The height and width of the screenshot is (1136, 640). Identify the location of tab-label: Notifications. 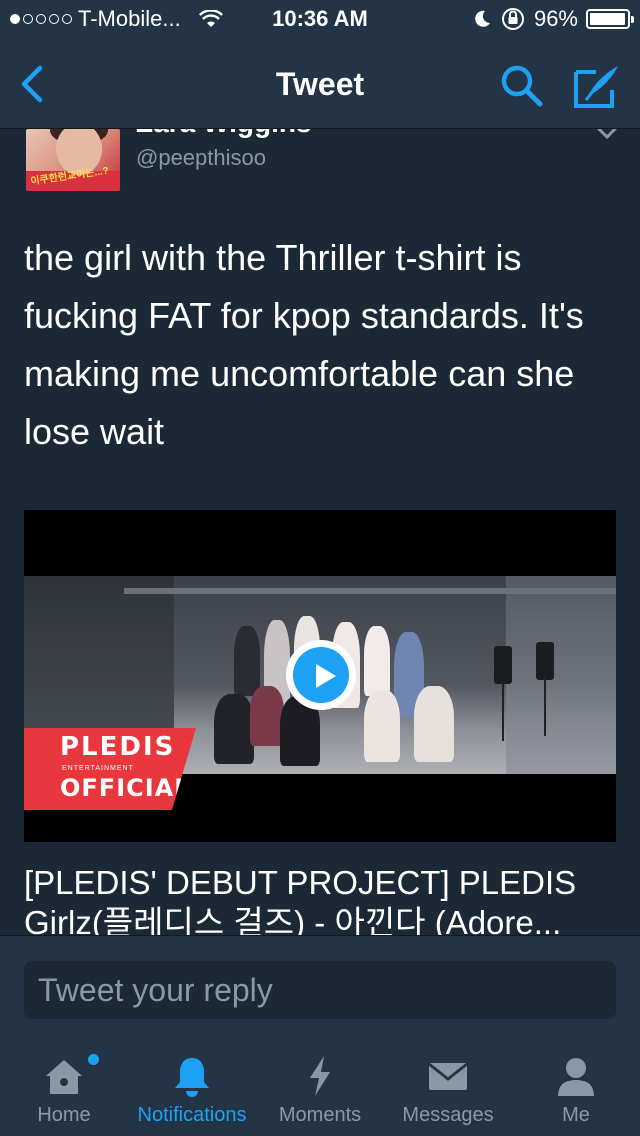
(192, 1115).